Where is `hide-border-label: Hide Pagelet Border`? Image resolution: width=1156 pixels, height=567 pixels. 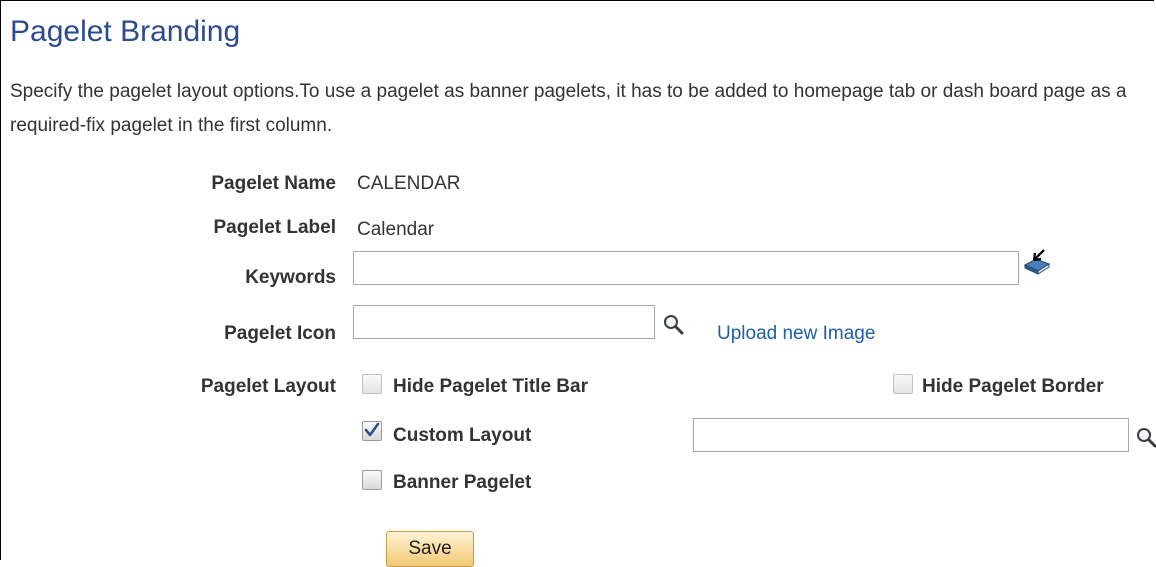 hide-border-label: Hide Pagelet Border is located at coordinates (1013, 386).